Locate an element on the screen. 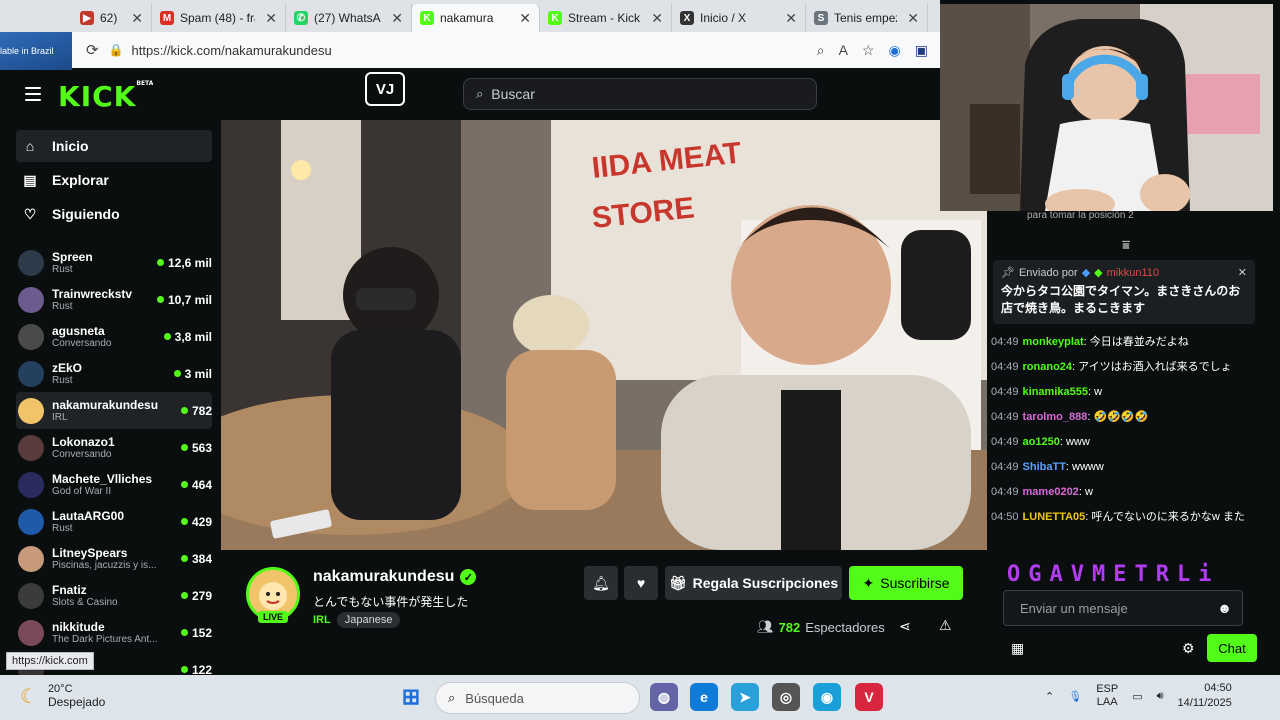 This screenshot has height=720, width=1280. vivaldi-icon: V is located at coordinates (869, 697).